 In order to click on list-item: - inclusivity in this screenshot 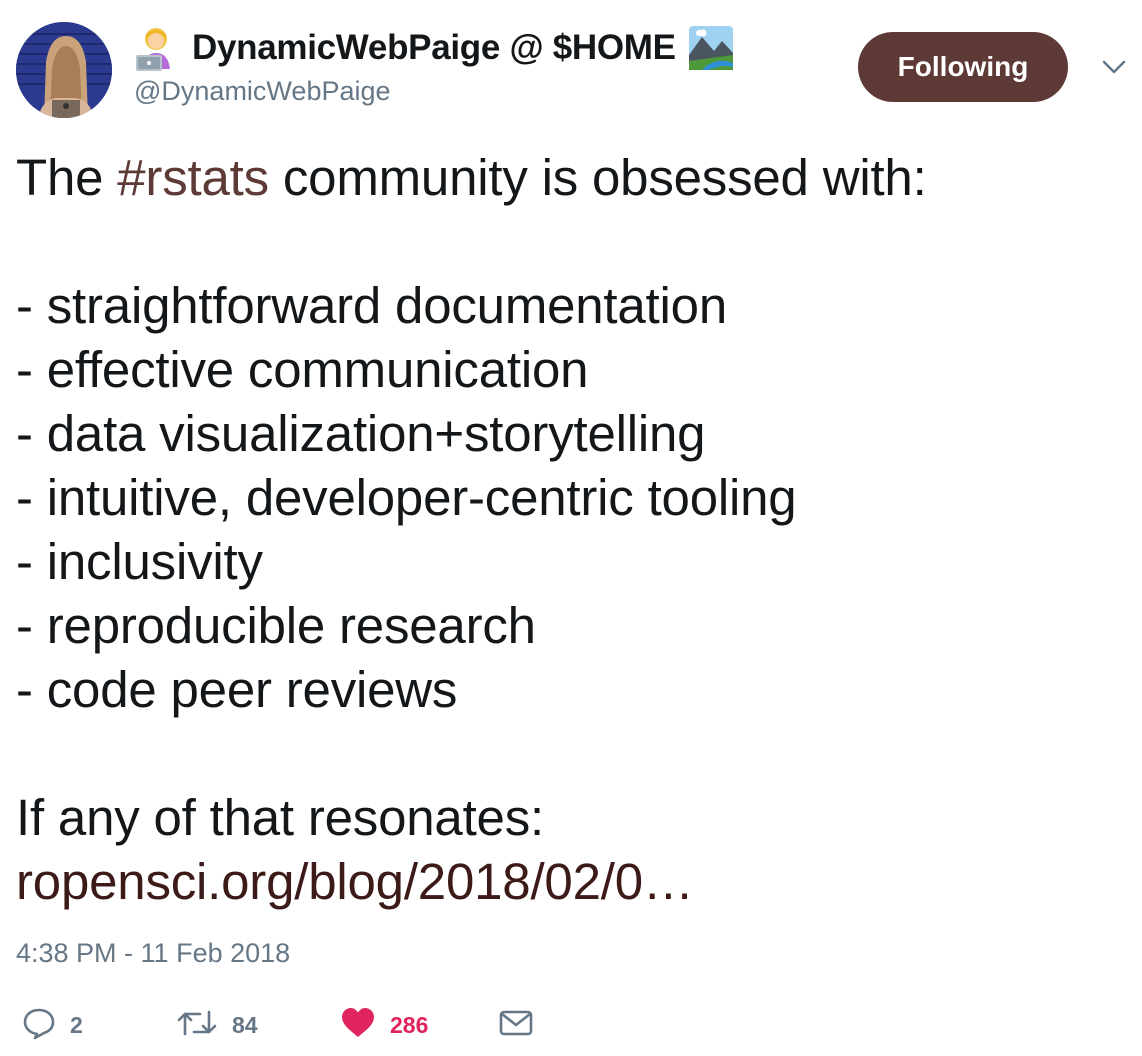, I will do `click(139, 561)`.